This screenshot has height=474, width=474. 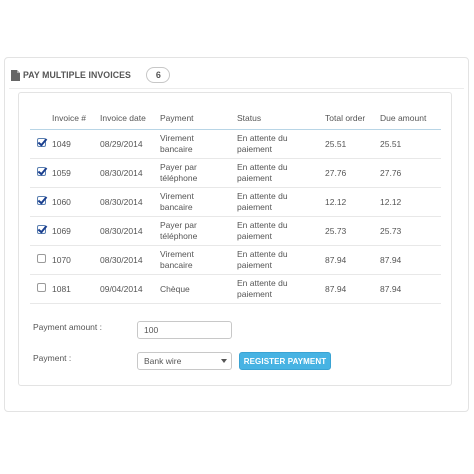 What do you see at coordinates (130, 144) in the screenshot?
I see `invoice-date: 08/29/2014` at bounding box center [130, 144].